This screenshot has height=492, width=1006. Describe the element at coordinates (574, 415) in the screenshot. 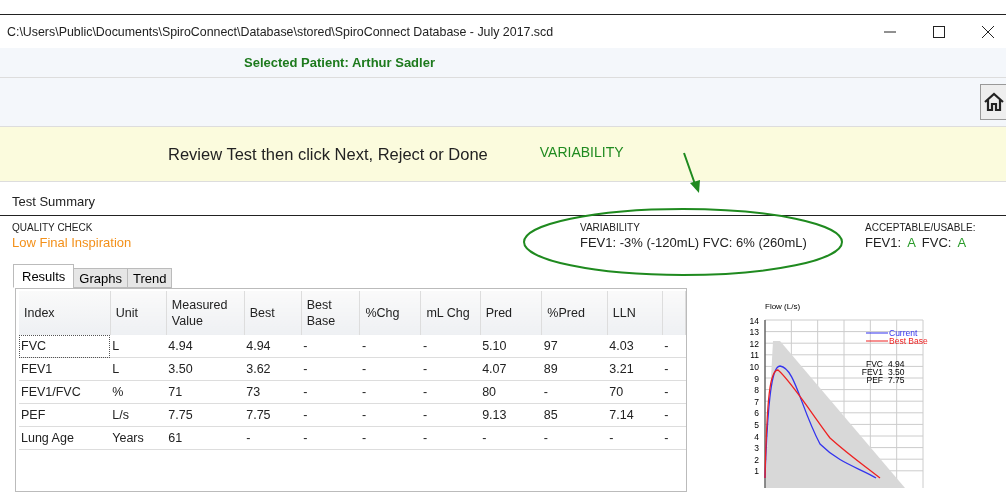

I see `table-cell: 85` at that location.